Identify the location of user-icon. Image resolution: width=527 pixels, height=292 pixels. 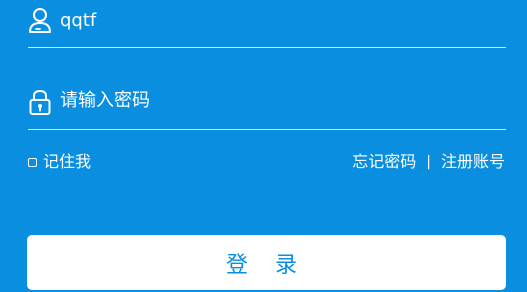
(40, 20).